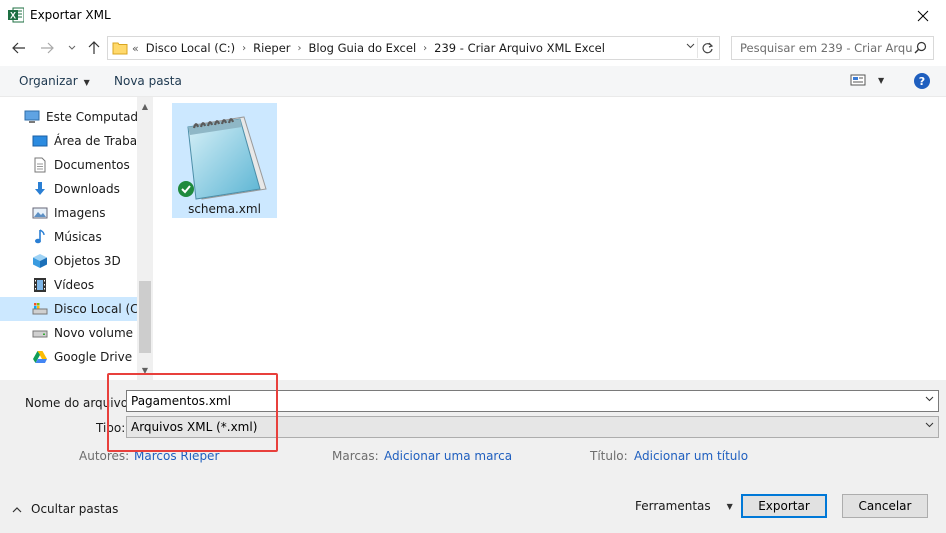 The height and width of the screenshot is (533, 946). I want to click on sidebar-item-desktop: Área de Trabalho, so click(68, 141).